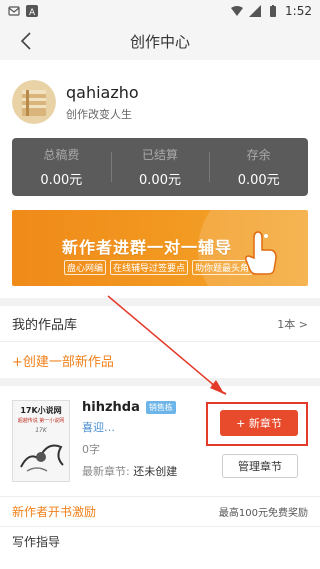 The height and width of the screenshot is (569, 320). What do you see at coordinates (102, 92) in the screenshot?
I see `username: qahiazho` at bounding box center [102, 92].